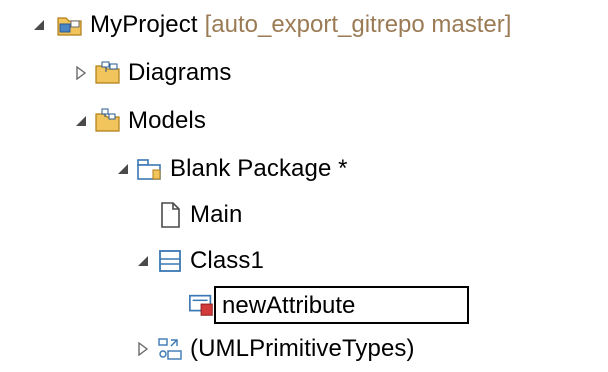 The height and width of the screenshot is (372, 608). I want to click on blank-package-label: Blank Package *, so click(259, 168).